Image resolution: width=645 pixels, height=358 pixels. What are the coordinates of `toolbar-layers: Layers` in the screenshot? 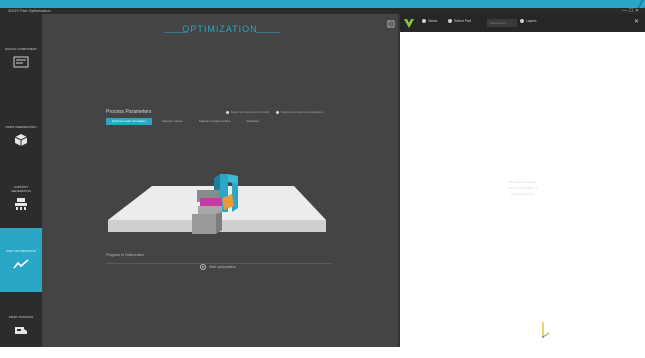 It's located at (528, 21).